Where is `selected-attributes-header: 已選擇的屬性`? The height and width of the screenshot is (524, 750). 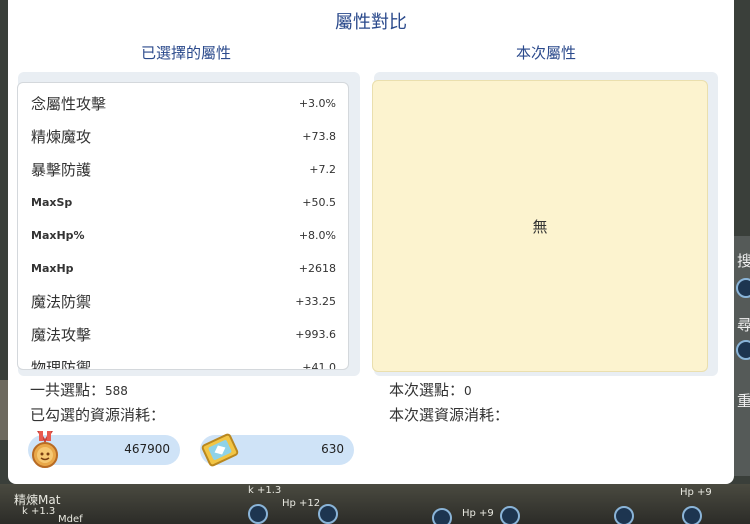 selected-attributes-header: 已選擇的屬性 is located at coordinates (185, 53).